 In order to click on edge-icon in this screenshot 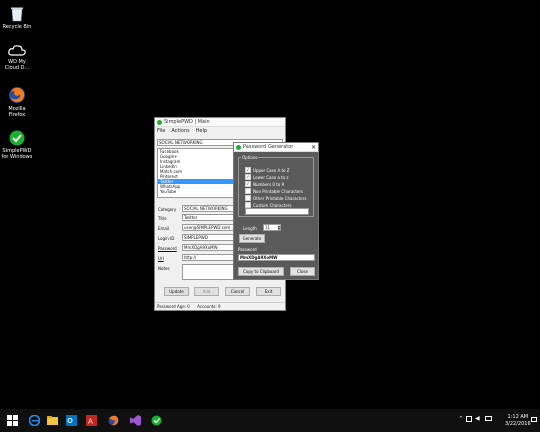, I will do `click(34, 420)`.